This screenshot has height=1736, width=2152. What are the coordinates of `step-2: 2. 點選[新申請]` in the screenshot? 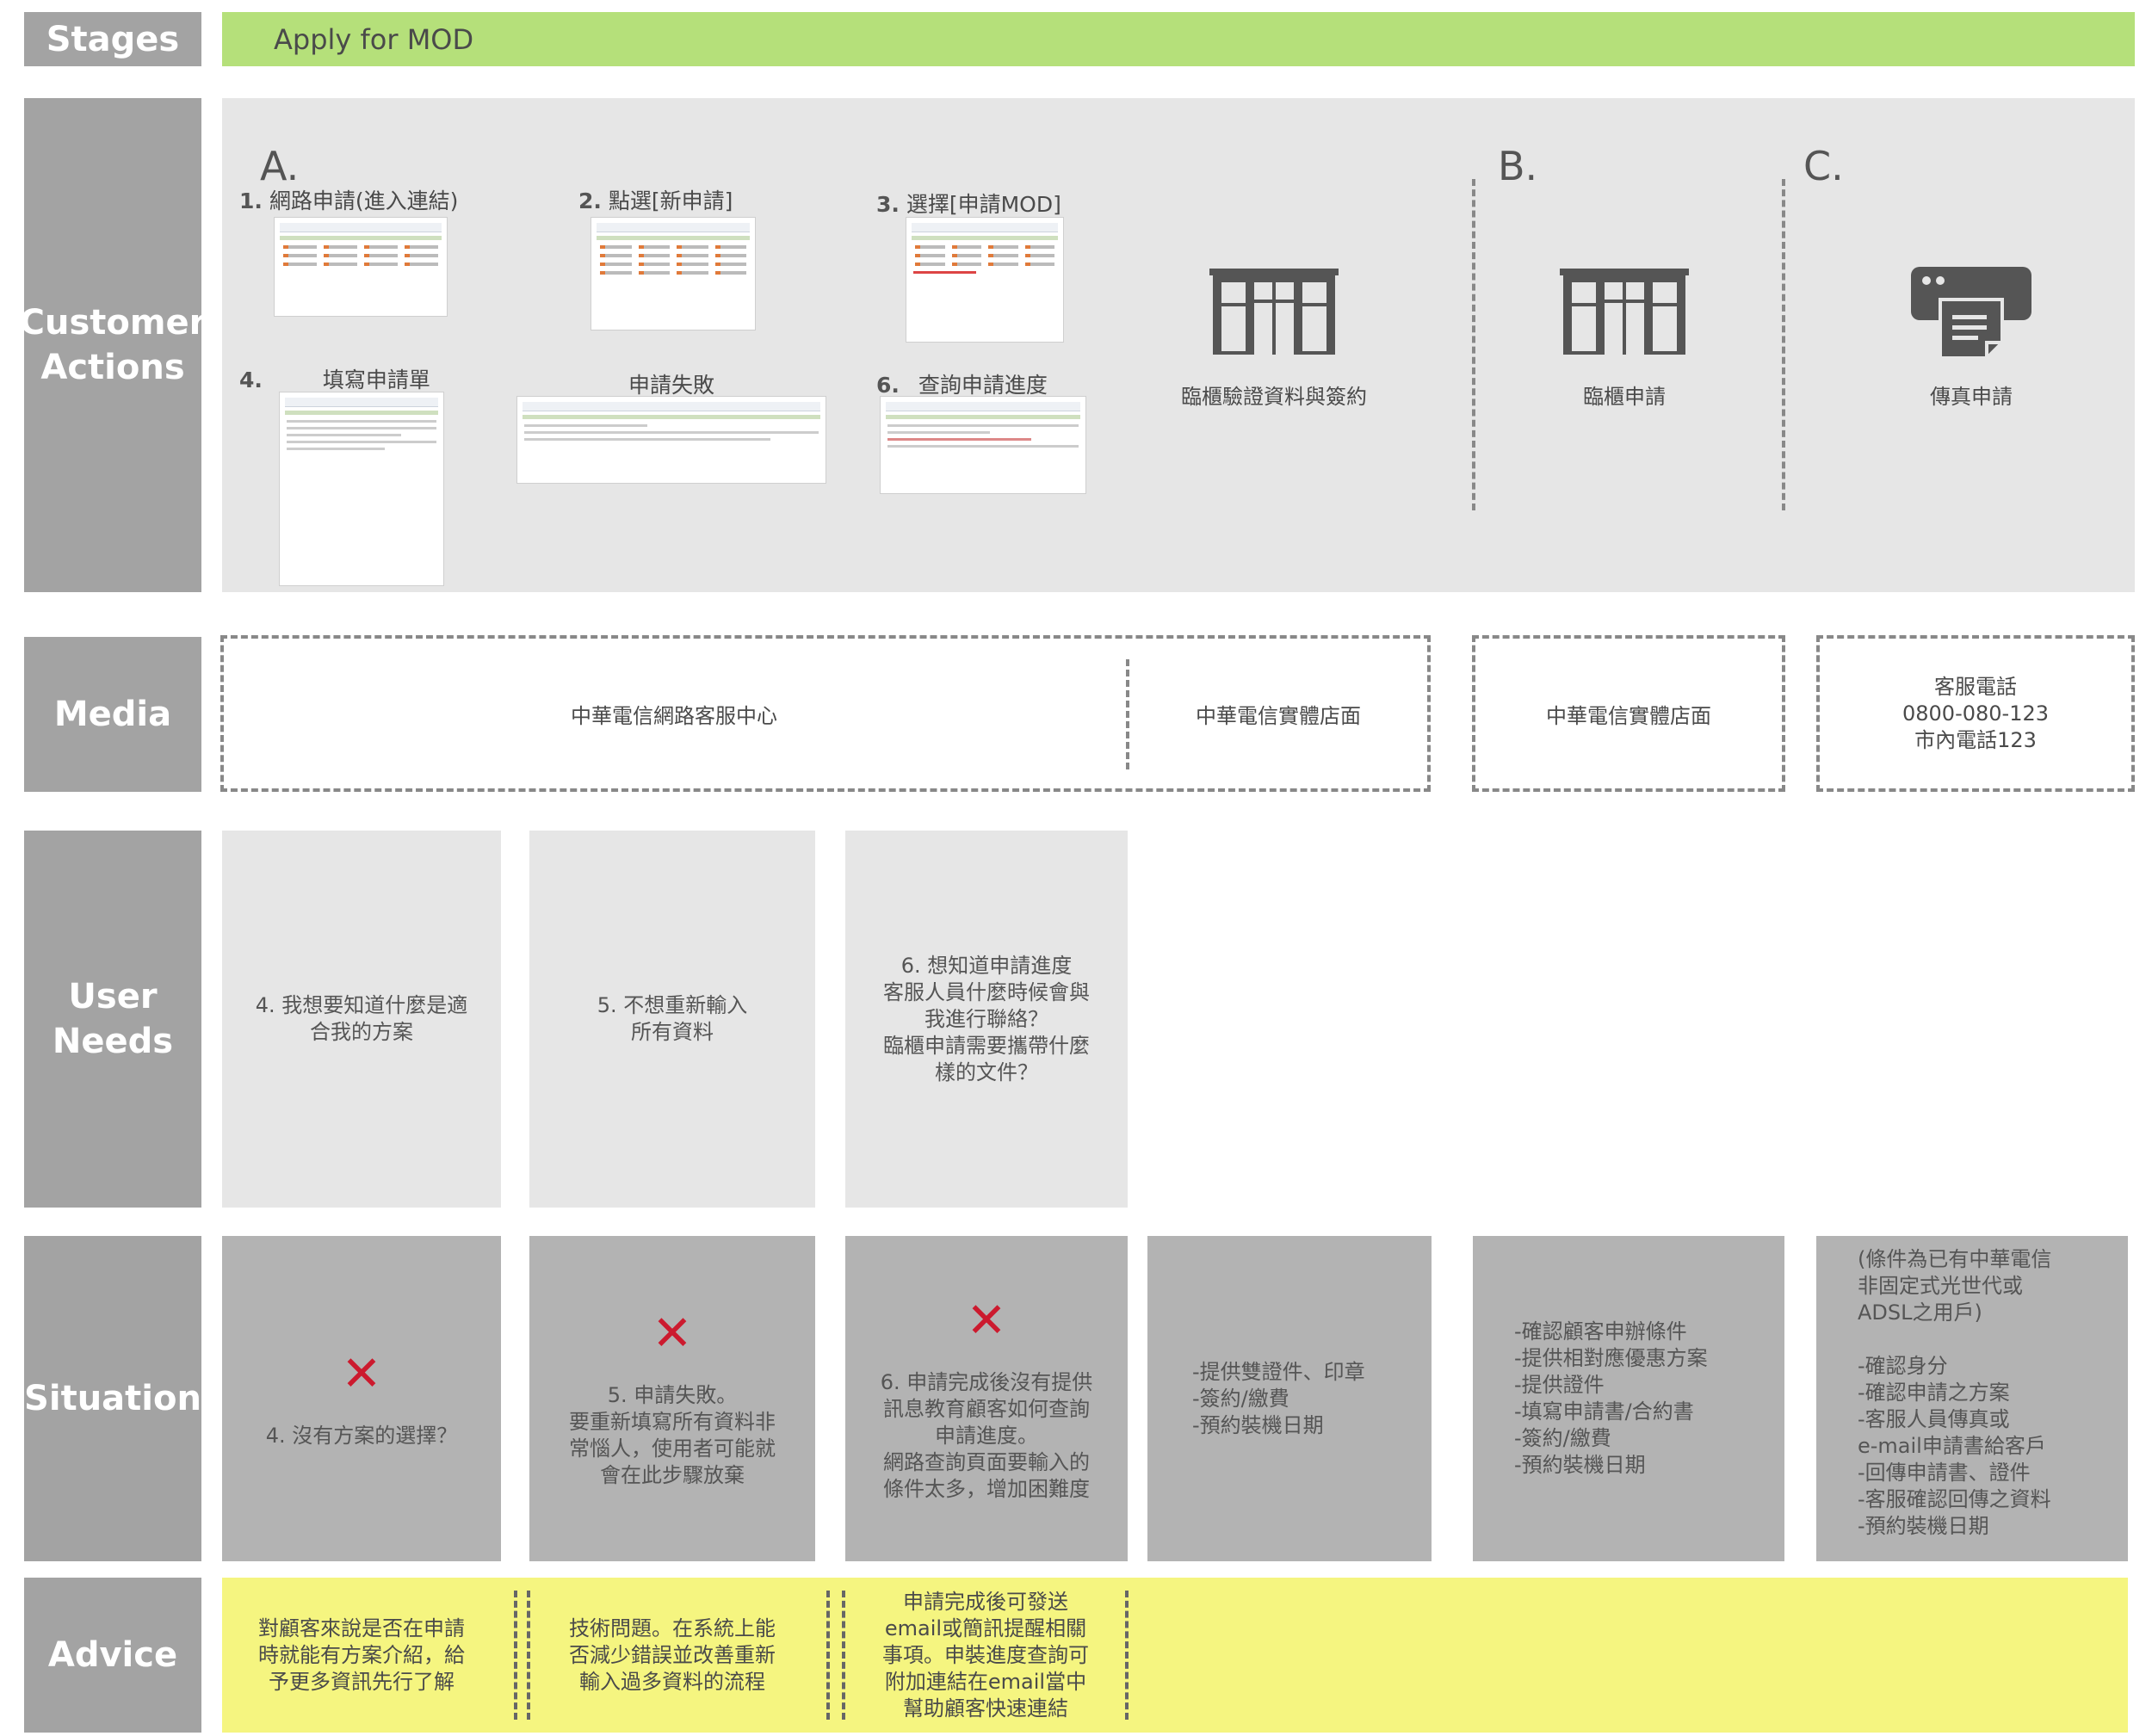 It's located at (655, 200).